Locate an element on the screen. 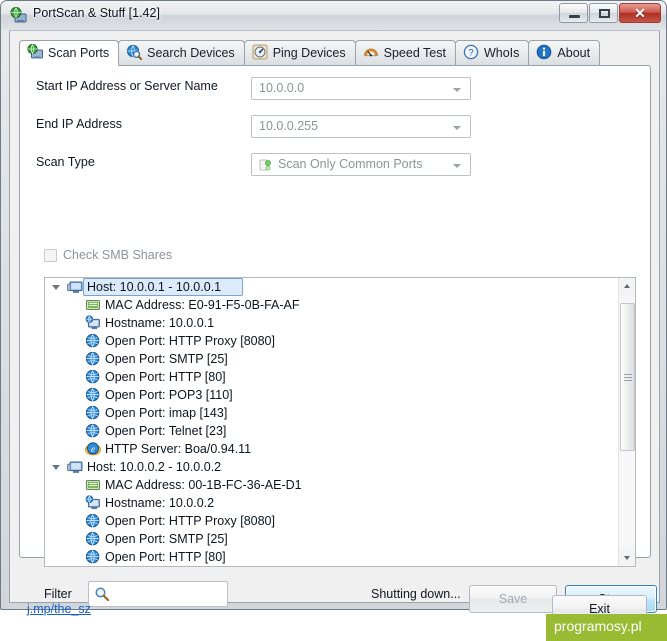 The height and width of the screenshot is (641, 667). tree-vertical-scrollbar is located at coordinates (626, 422).